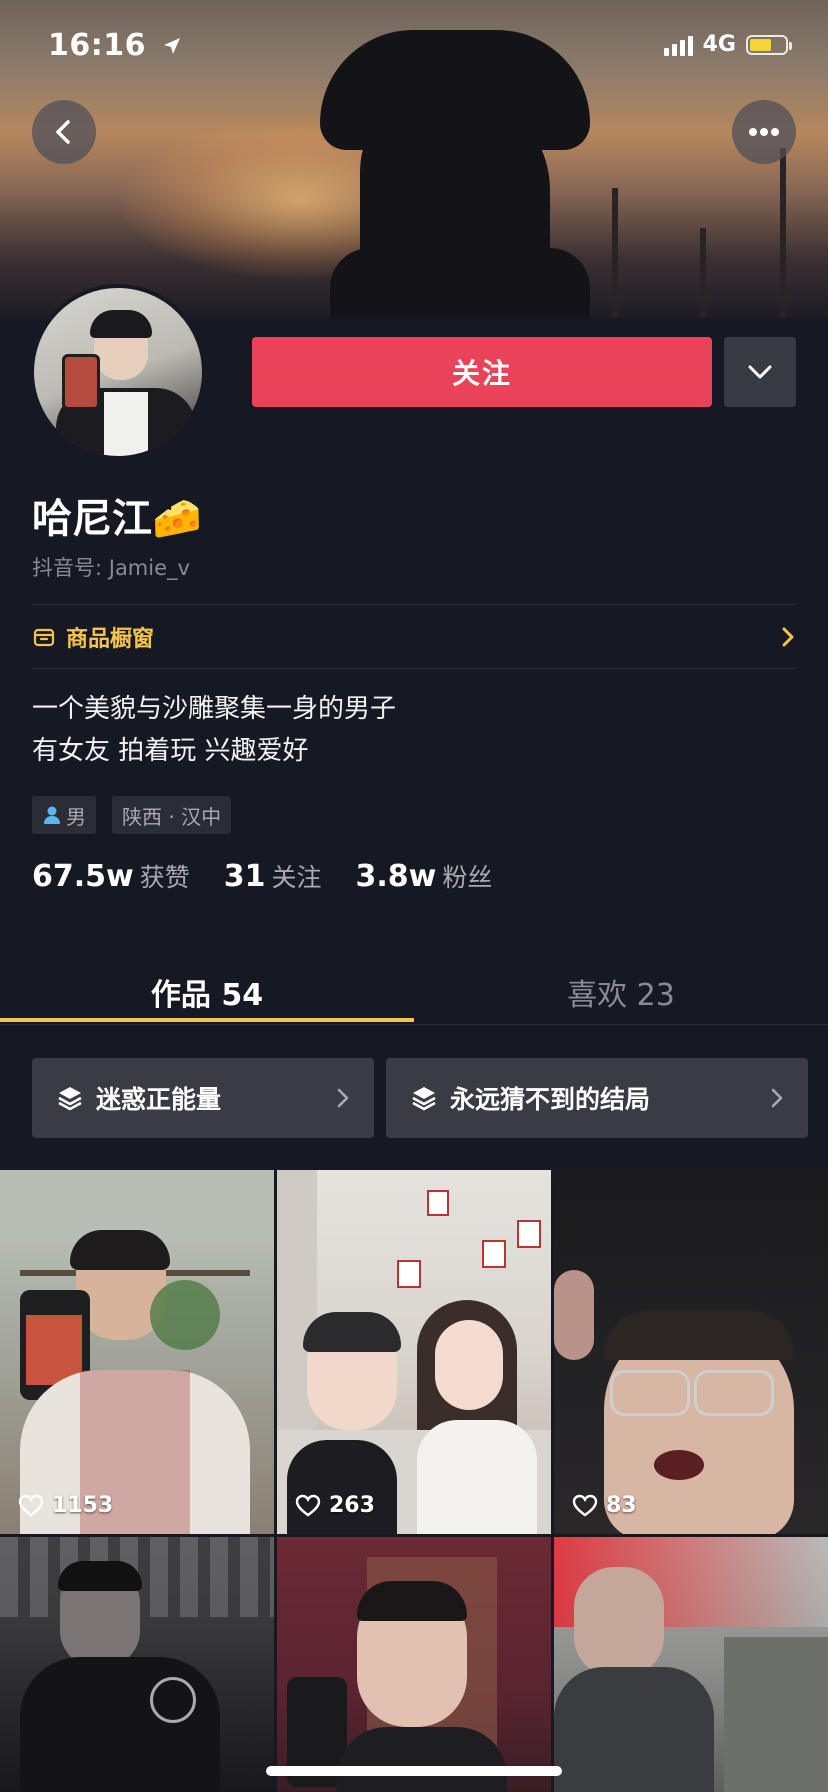  I want to click on shop-window-row: 商品橱窗, so click(414, 637).